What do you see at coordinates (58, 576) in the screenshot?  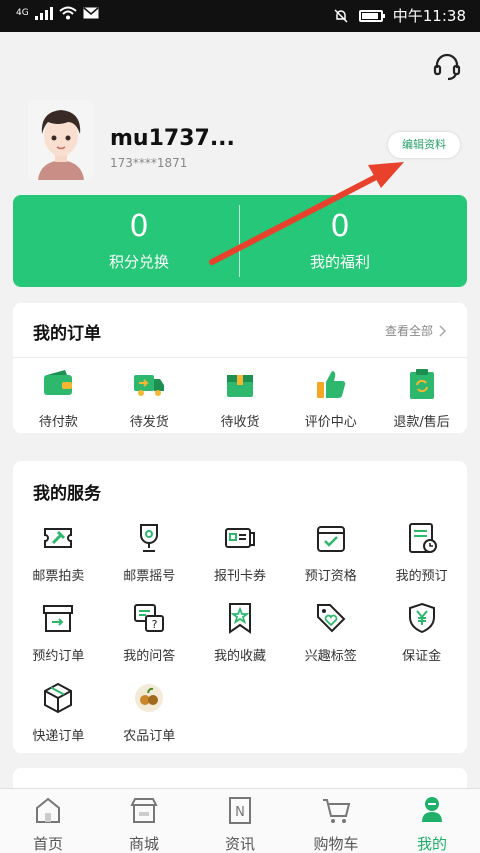 I see `service-label: 邮票拍卖` at bounding box center [58, 576].